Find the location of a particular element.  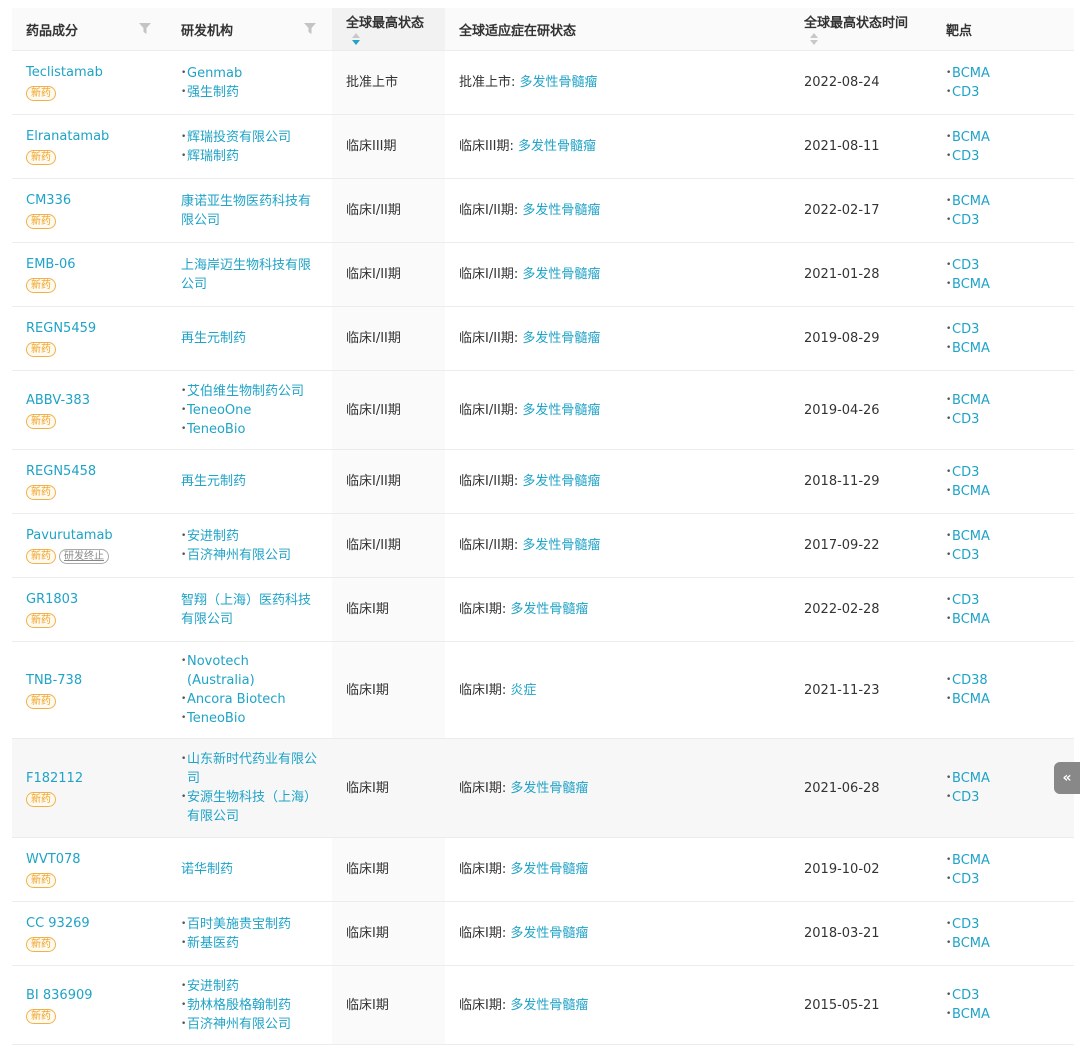

drug-name-link: REGN5458 is located at coordinates (89, 472).